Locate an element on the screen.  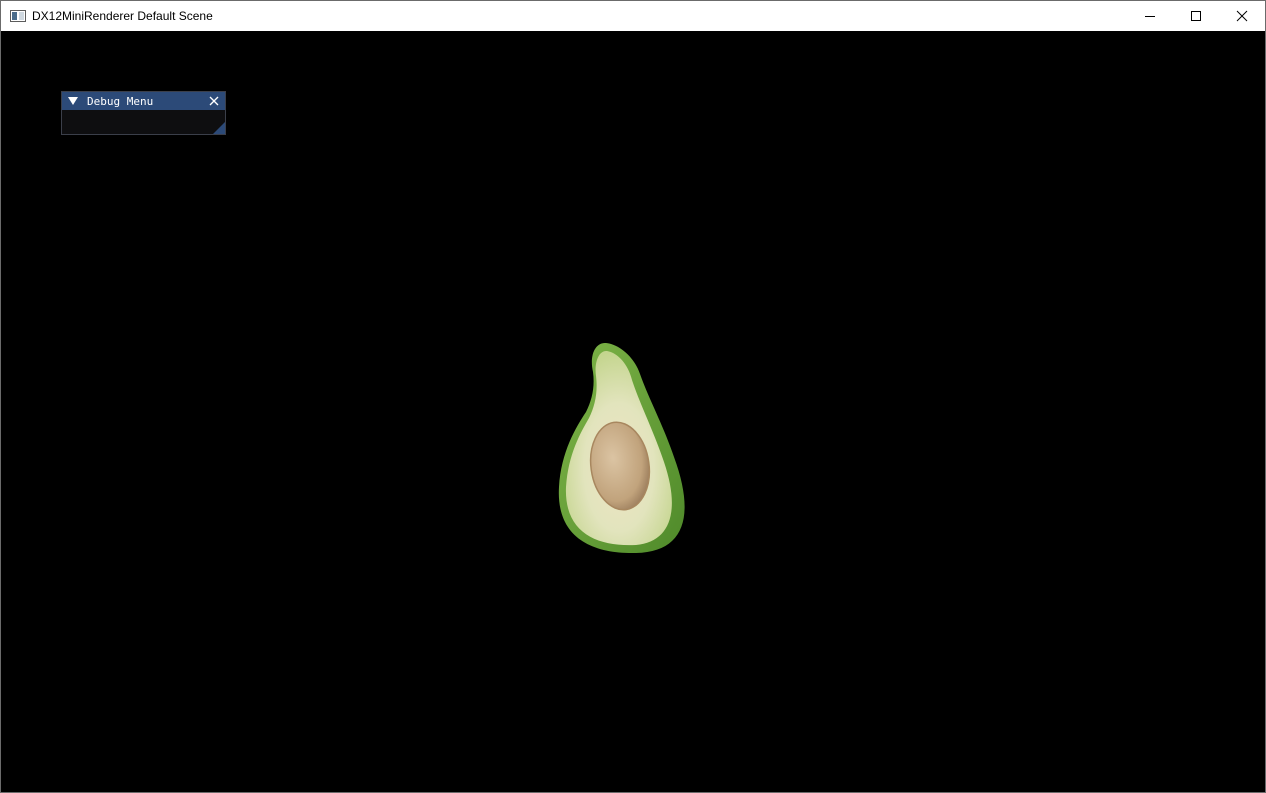
caption-buttons is located at coordinates (1196, 16).